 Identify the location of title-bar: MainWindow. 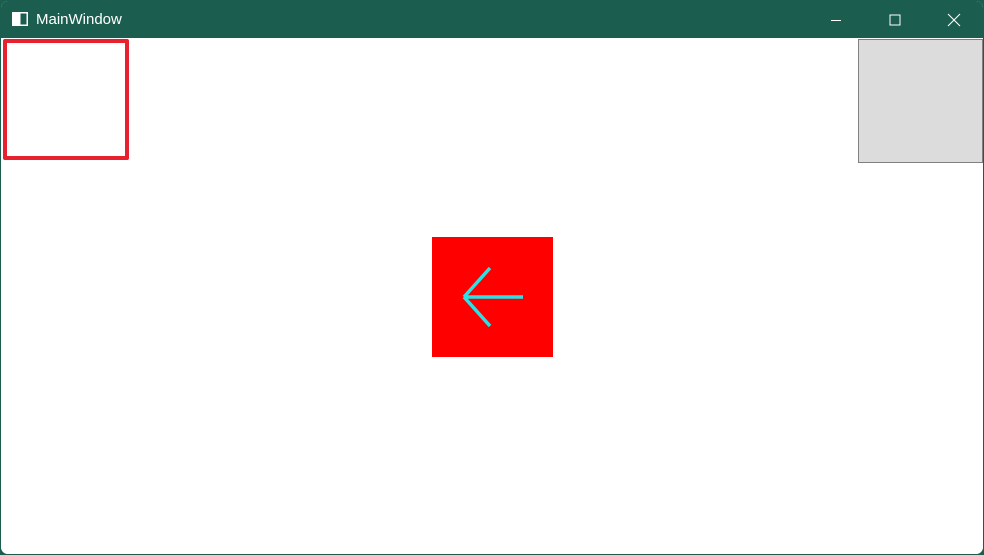
(492, 19).